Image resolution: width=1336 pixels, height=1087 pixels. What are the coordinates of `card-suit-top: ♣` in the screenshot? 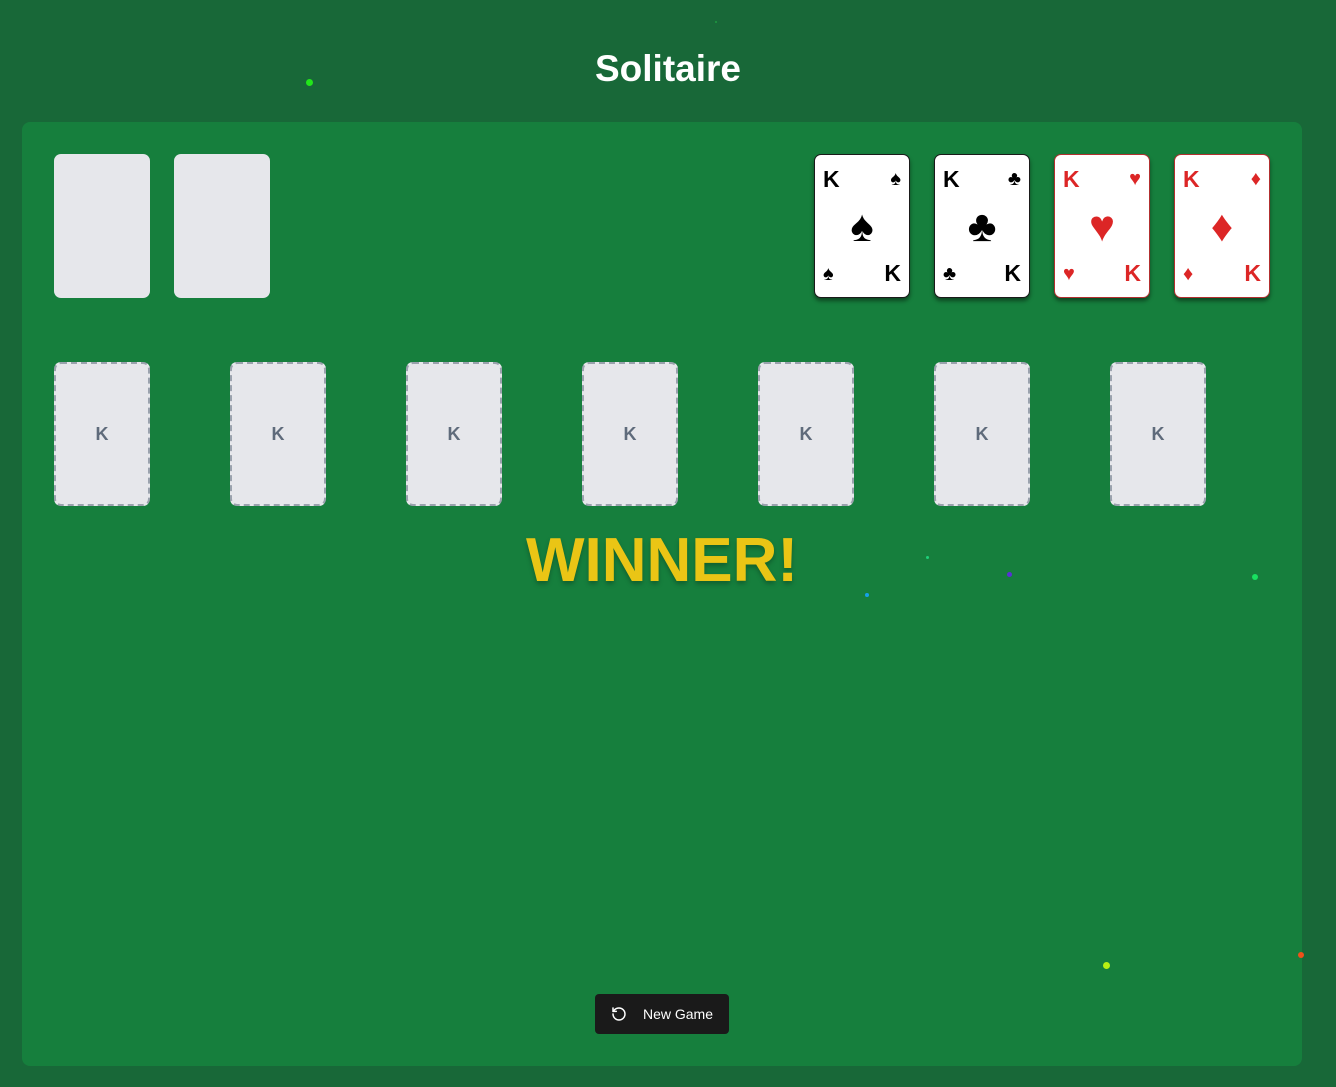 It's located at (1014, 179).